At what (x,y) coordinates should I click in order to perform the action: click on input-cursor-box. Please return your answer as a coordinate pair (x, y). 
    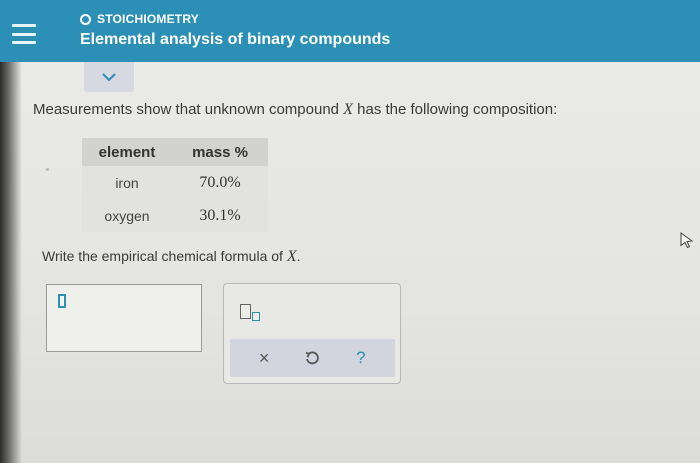
    Looking at the image, I should click on (62, 301).